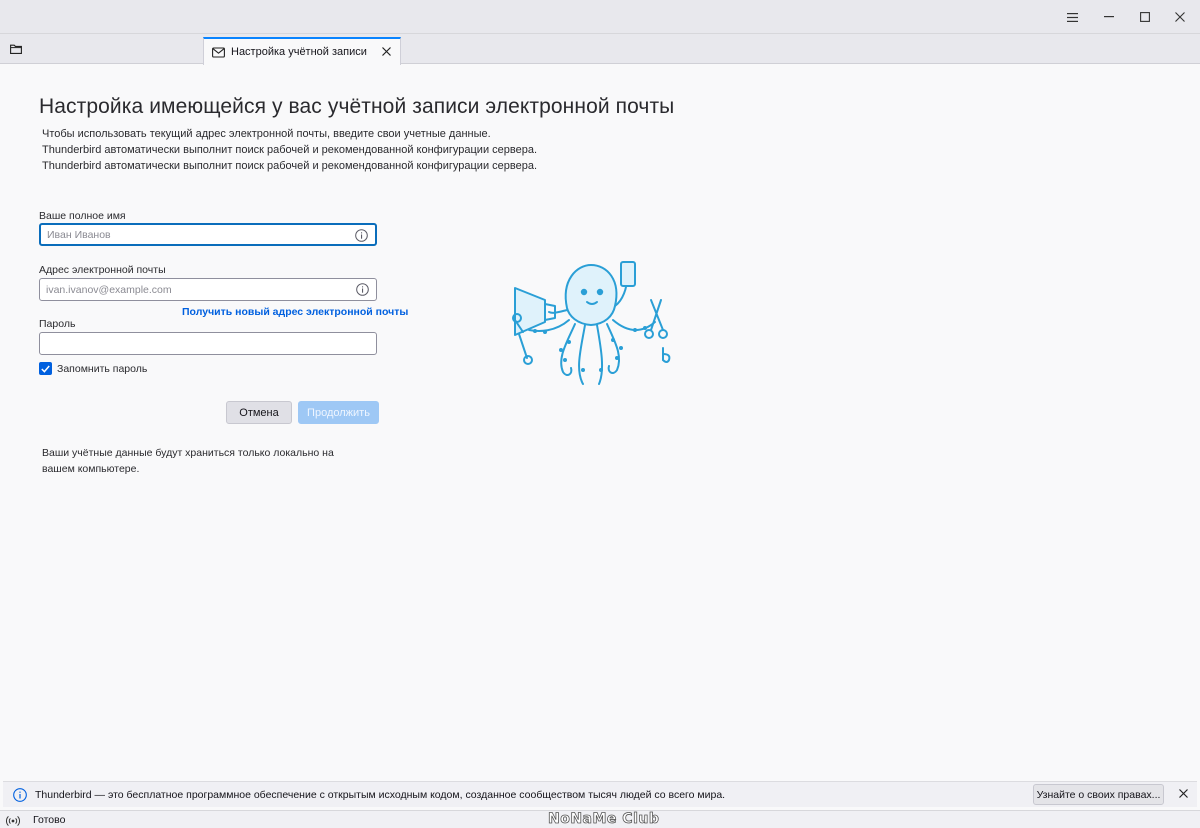 The height and width of the screenshot is (828, 1200). Describe the element at coordinates (16, 49) in the screenshot. I see `folder-icon` at that location.